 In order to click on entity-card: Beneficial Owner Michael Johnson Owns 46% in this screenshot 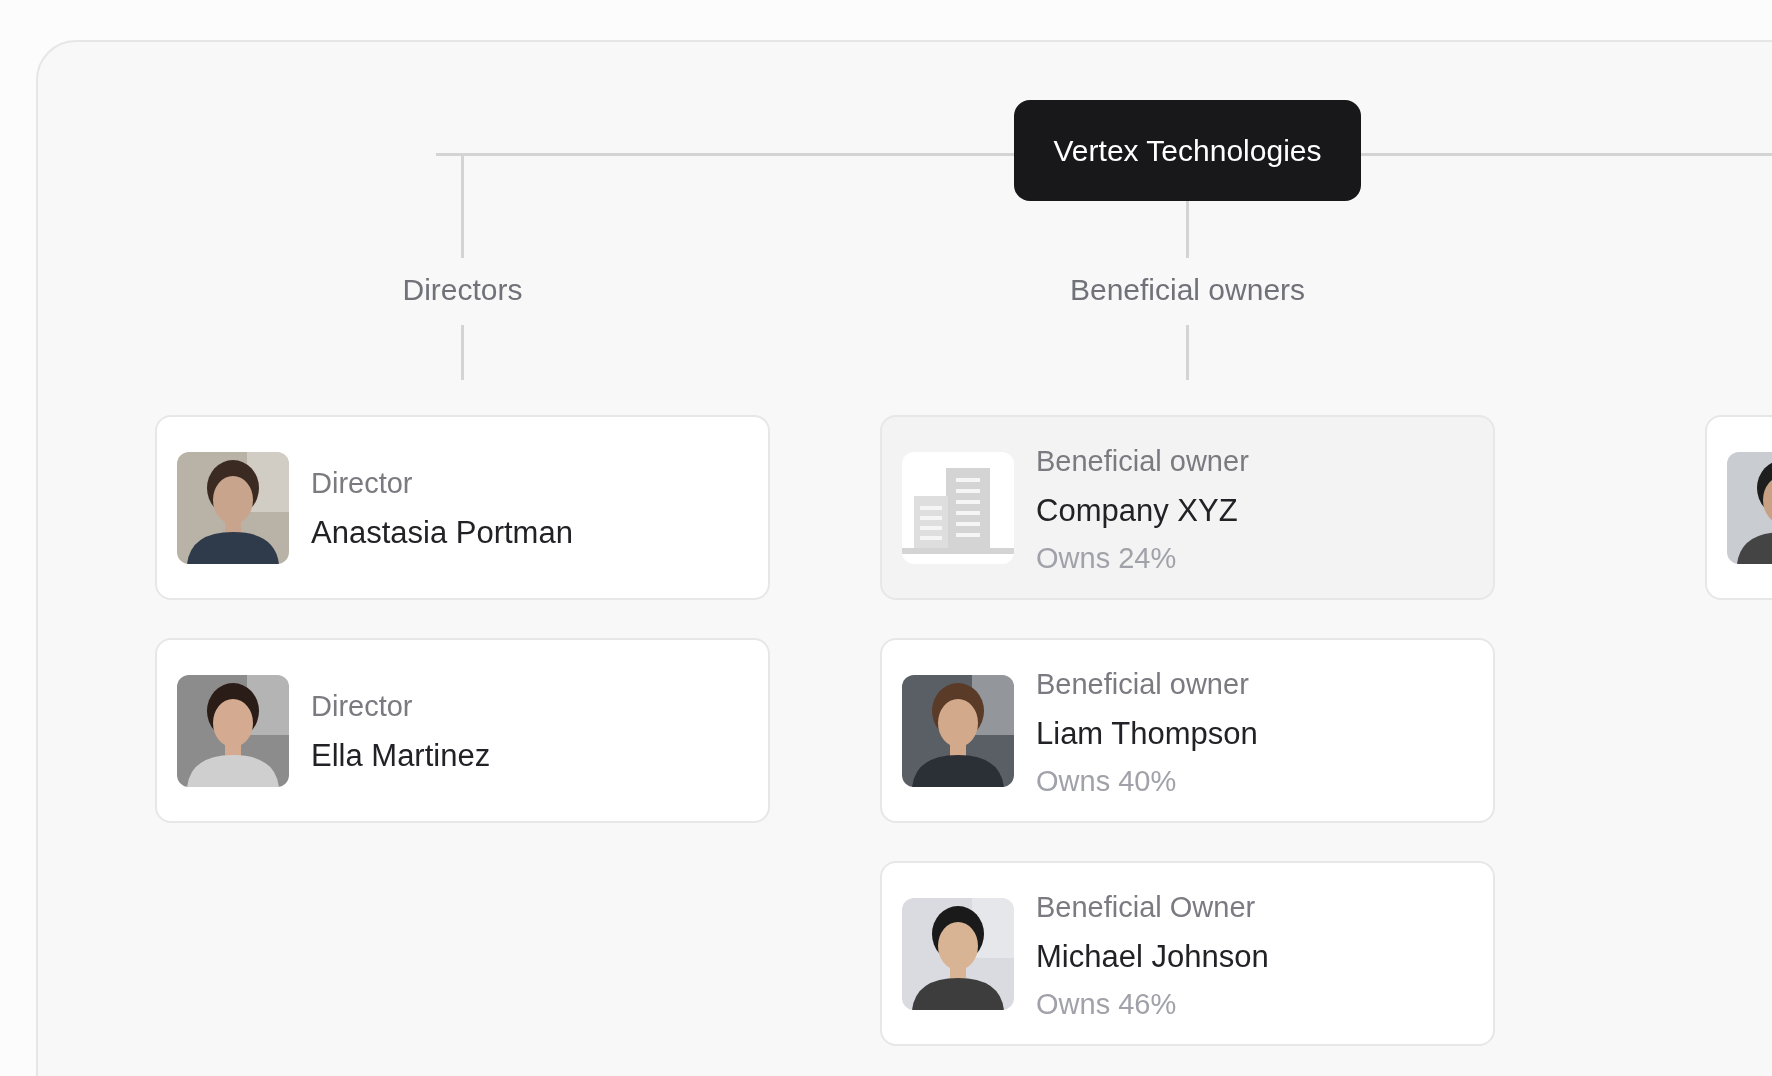, I will do `click(1187, 953)`.